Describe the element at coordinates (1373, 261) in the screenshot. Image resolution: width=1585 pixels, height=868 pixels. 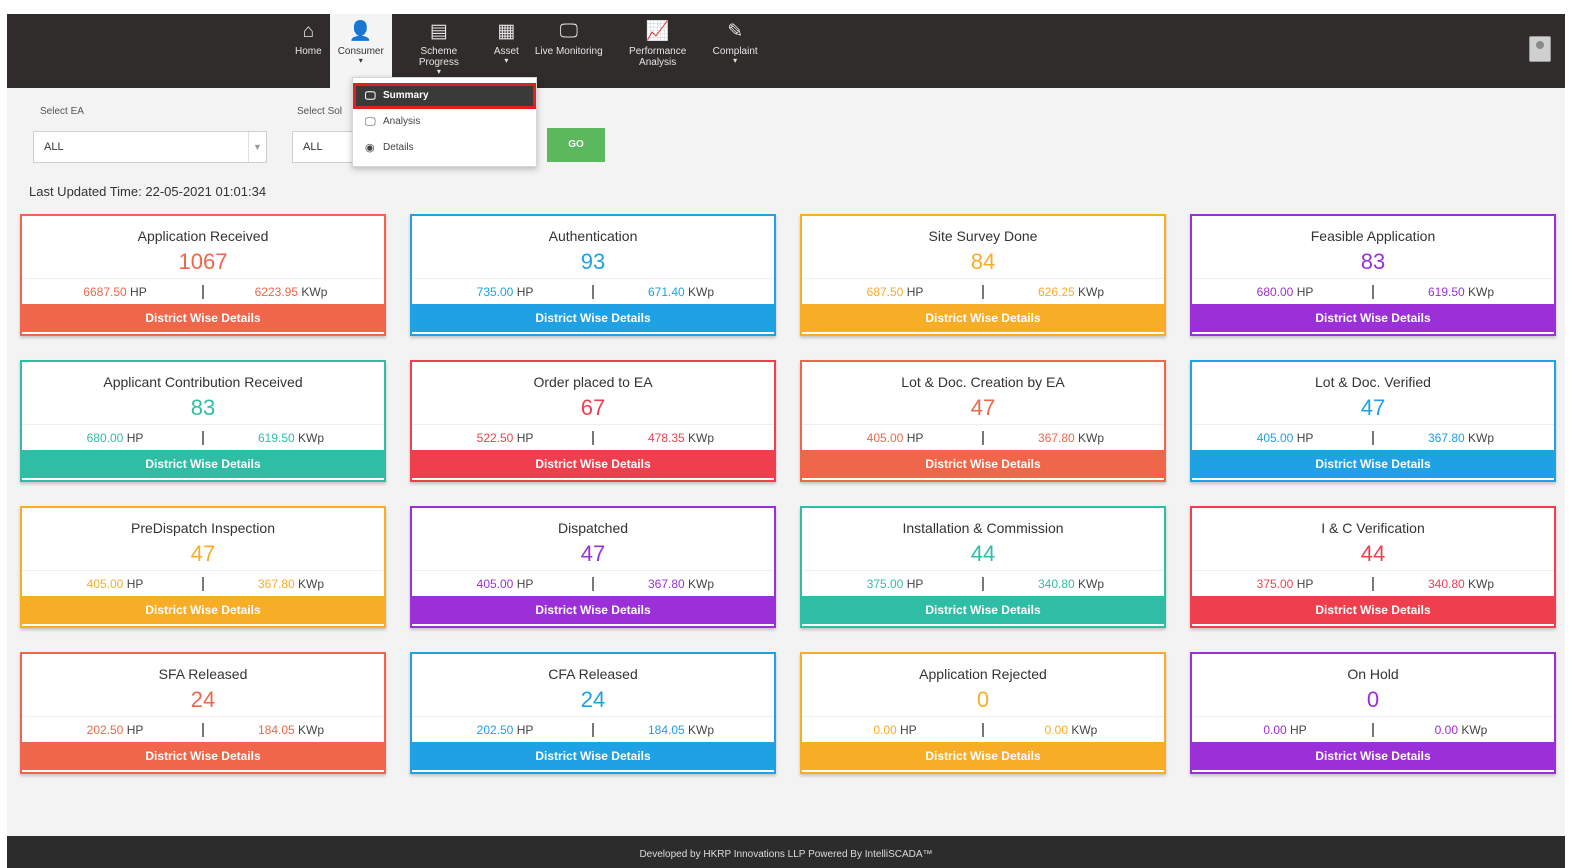
I see `card-count: 83` at that location.